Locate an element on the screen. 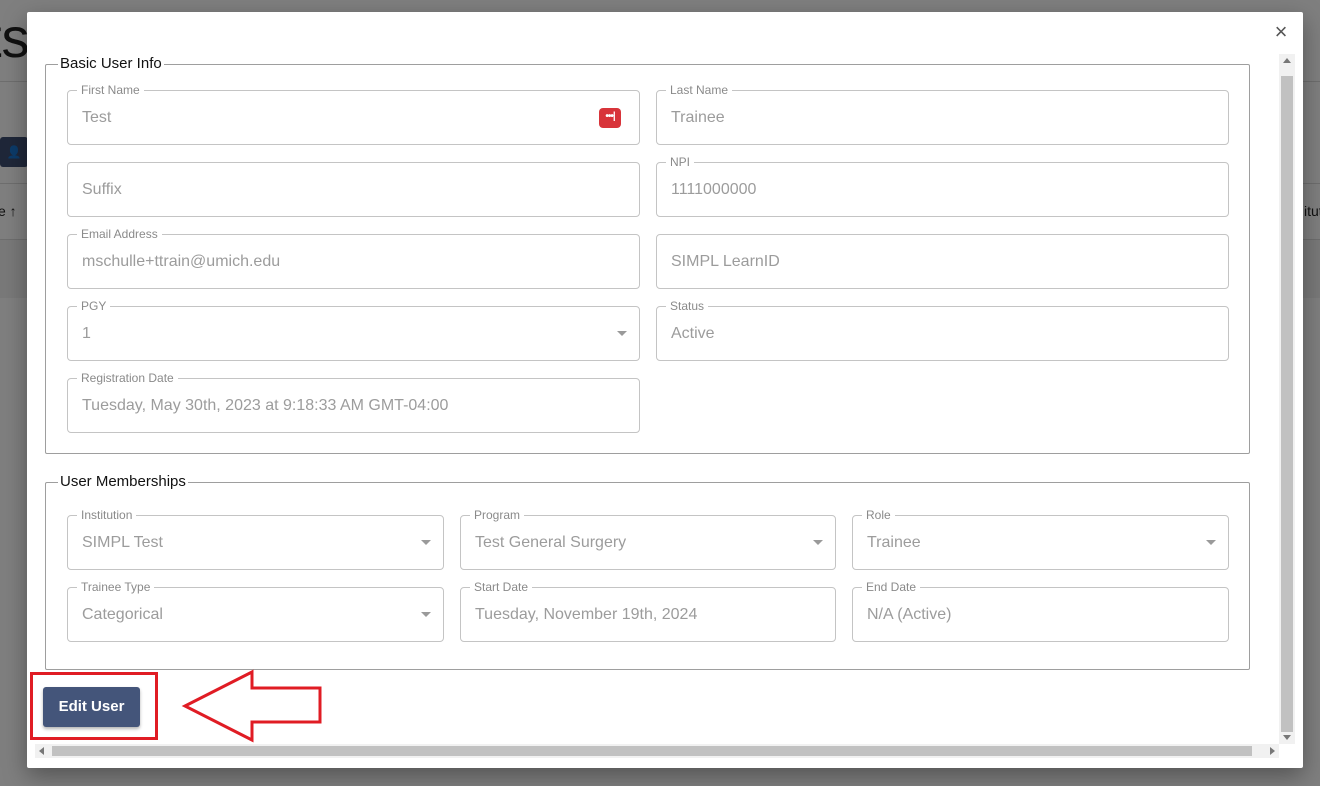  field-value: Test General Surgery is located at coordinates (551, 542).